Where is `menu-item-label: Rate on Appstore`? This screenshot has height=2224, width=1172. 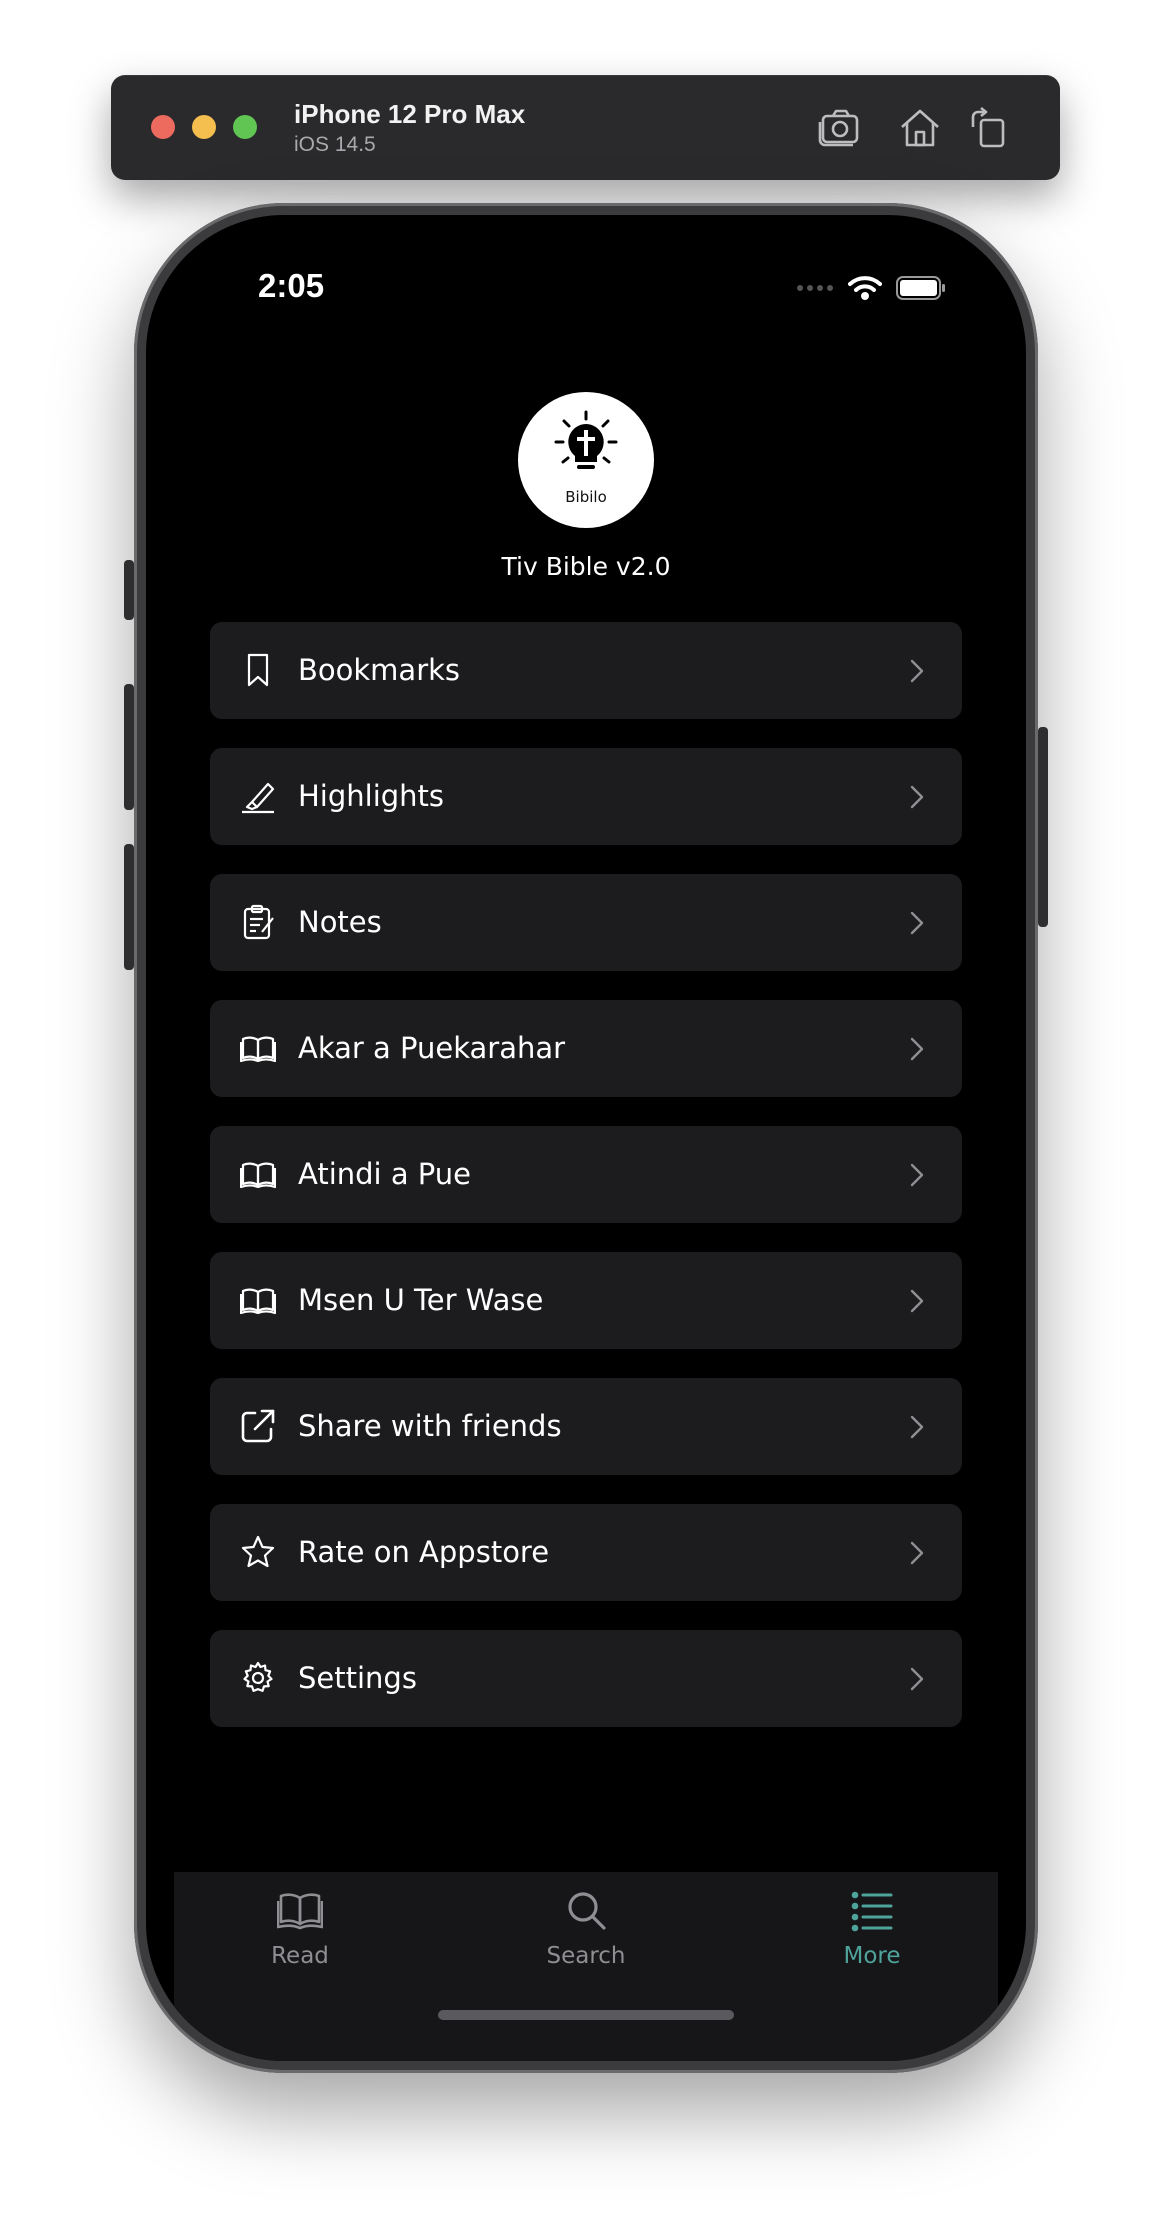
menu-item-label: Rate on Appstore is located at coordinates (424, 1552).